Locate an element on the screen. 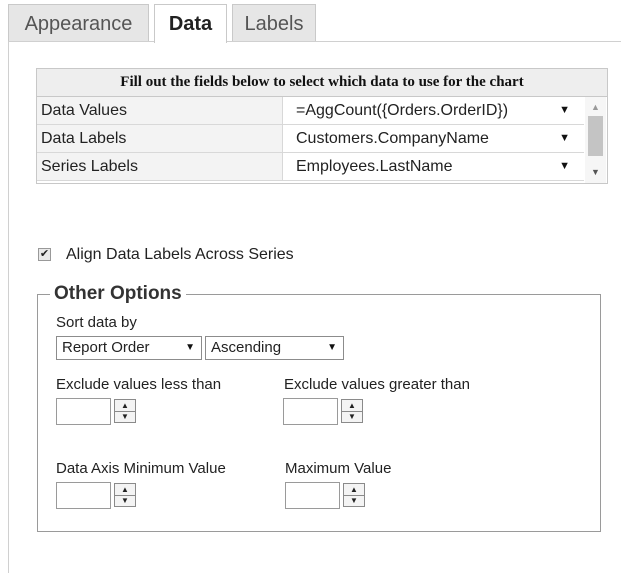 The height and width of the screenshot is (573, 621). data-values-select: =AggCount({Orders.OrderID}) ▼ is located at coordinates (434, 110).